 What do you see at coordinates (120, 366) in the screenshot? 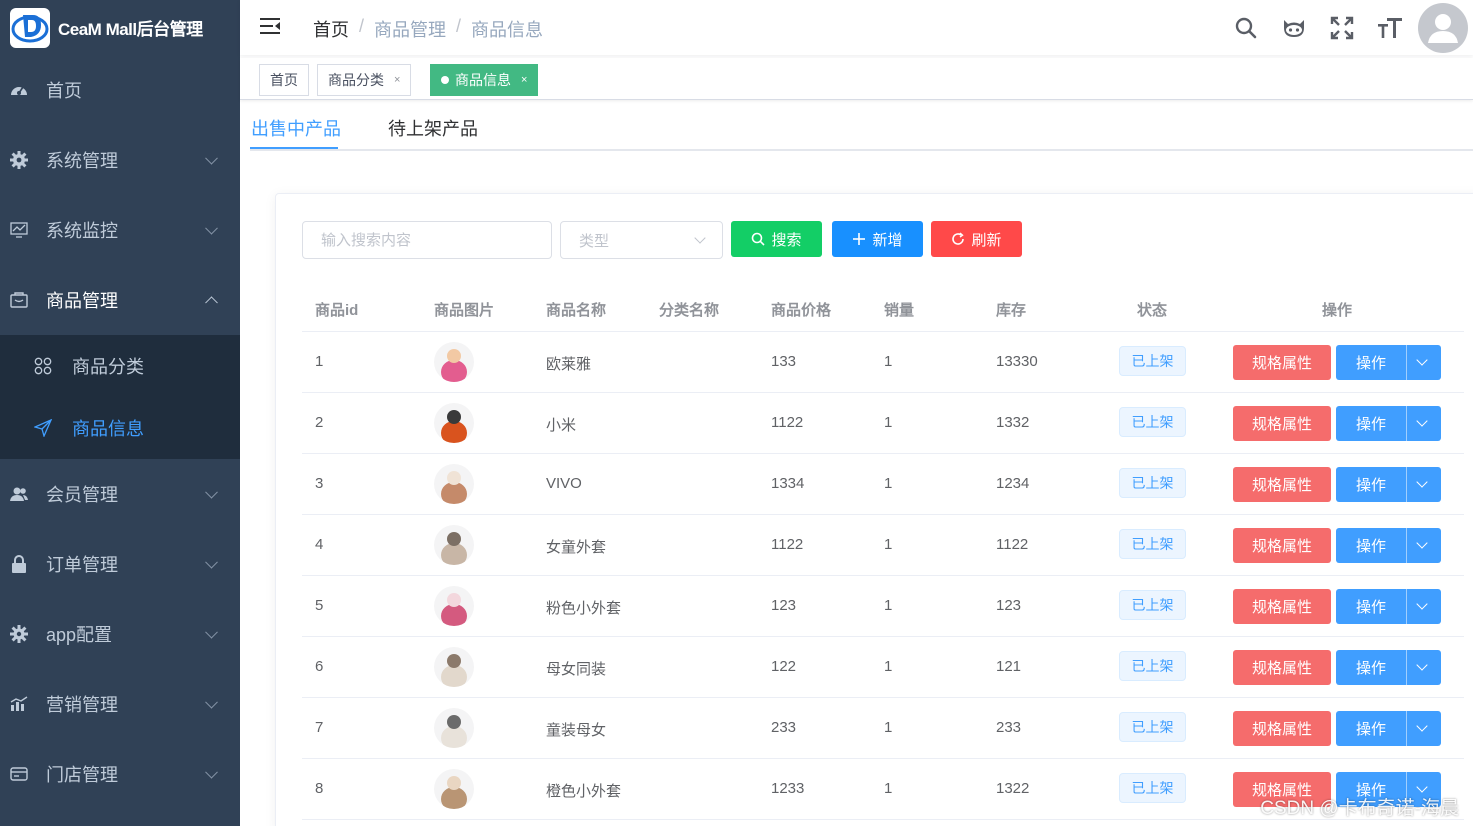
I see `submenu-item-0: 商品分类` at bounding box center [120, 366].